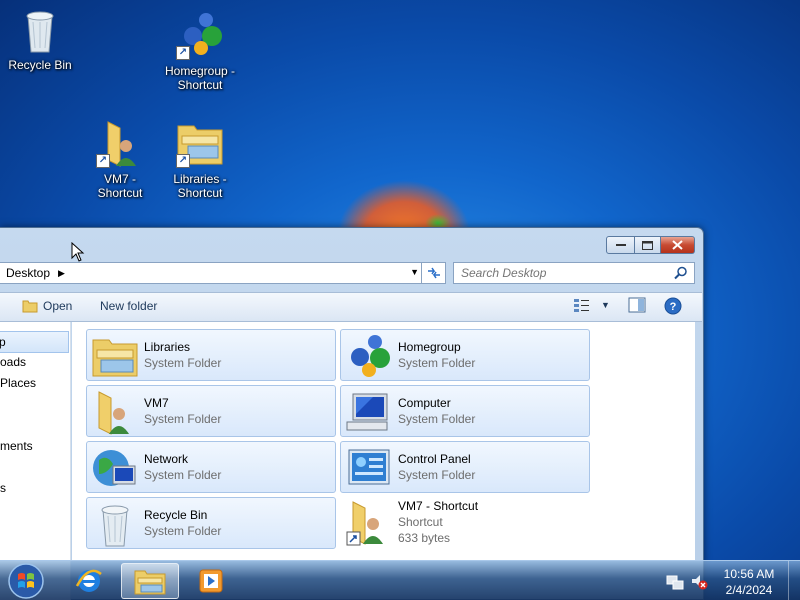  Describe the element at coordinates (113, 413) in the screenshot. I see `user-folder-icon` at that location.